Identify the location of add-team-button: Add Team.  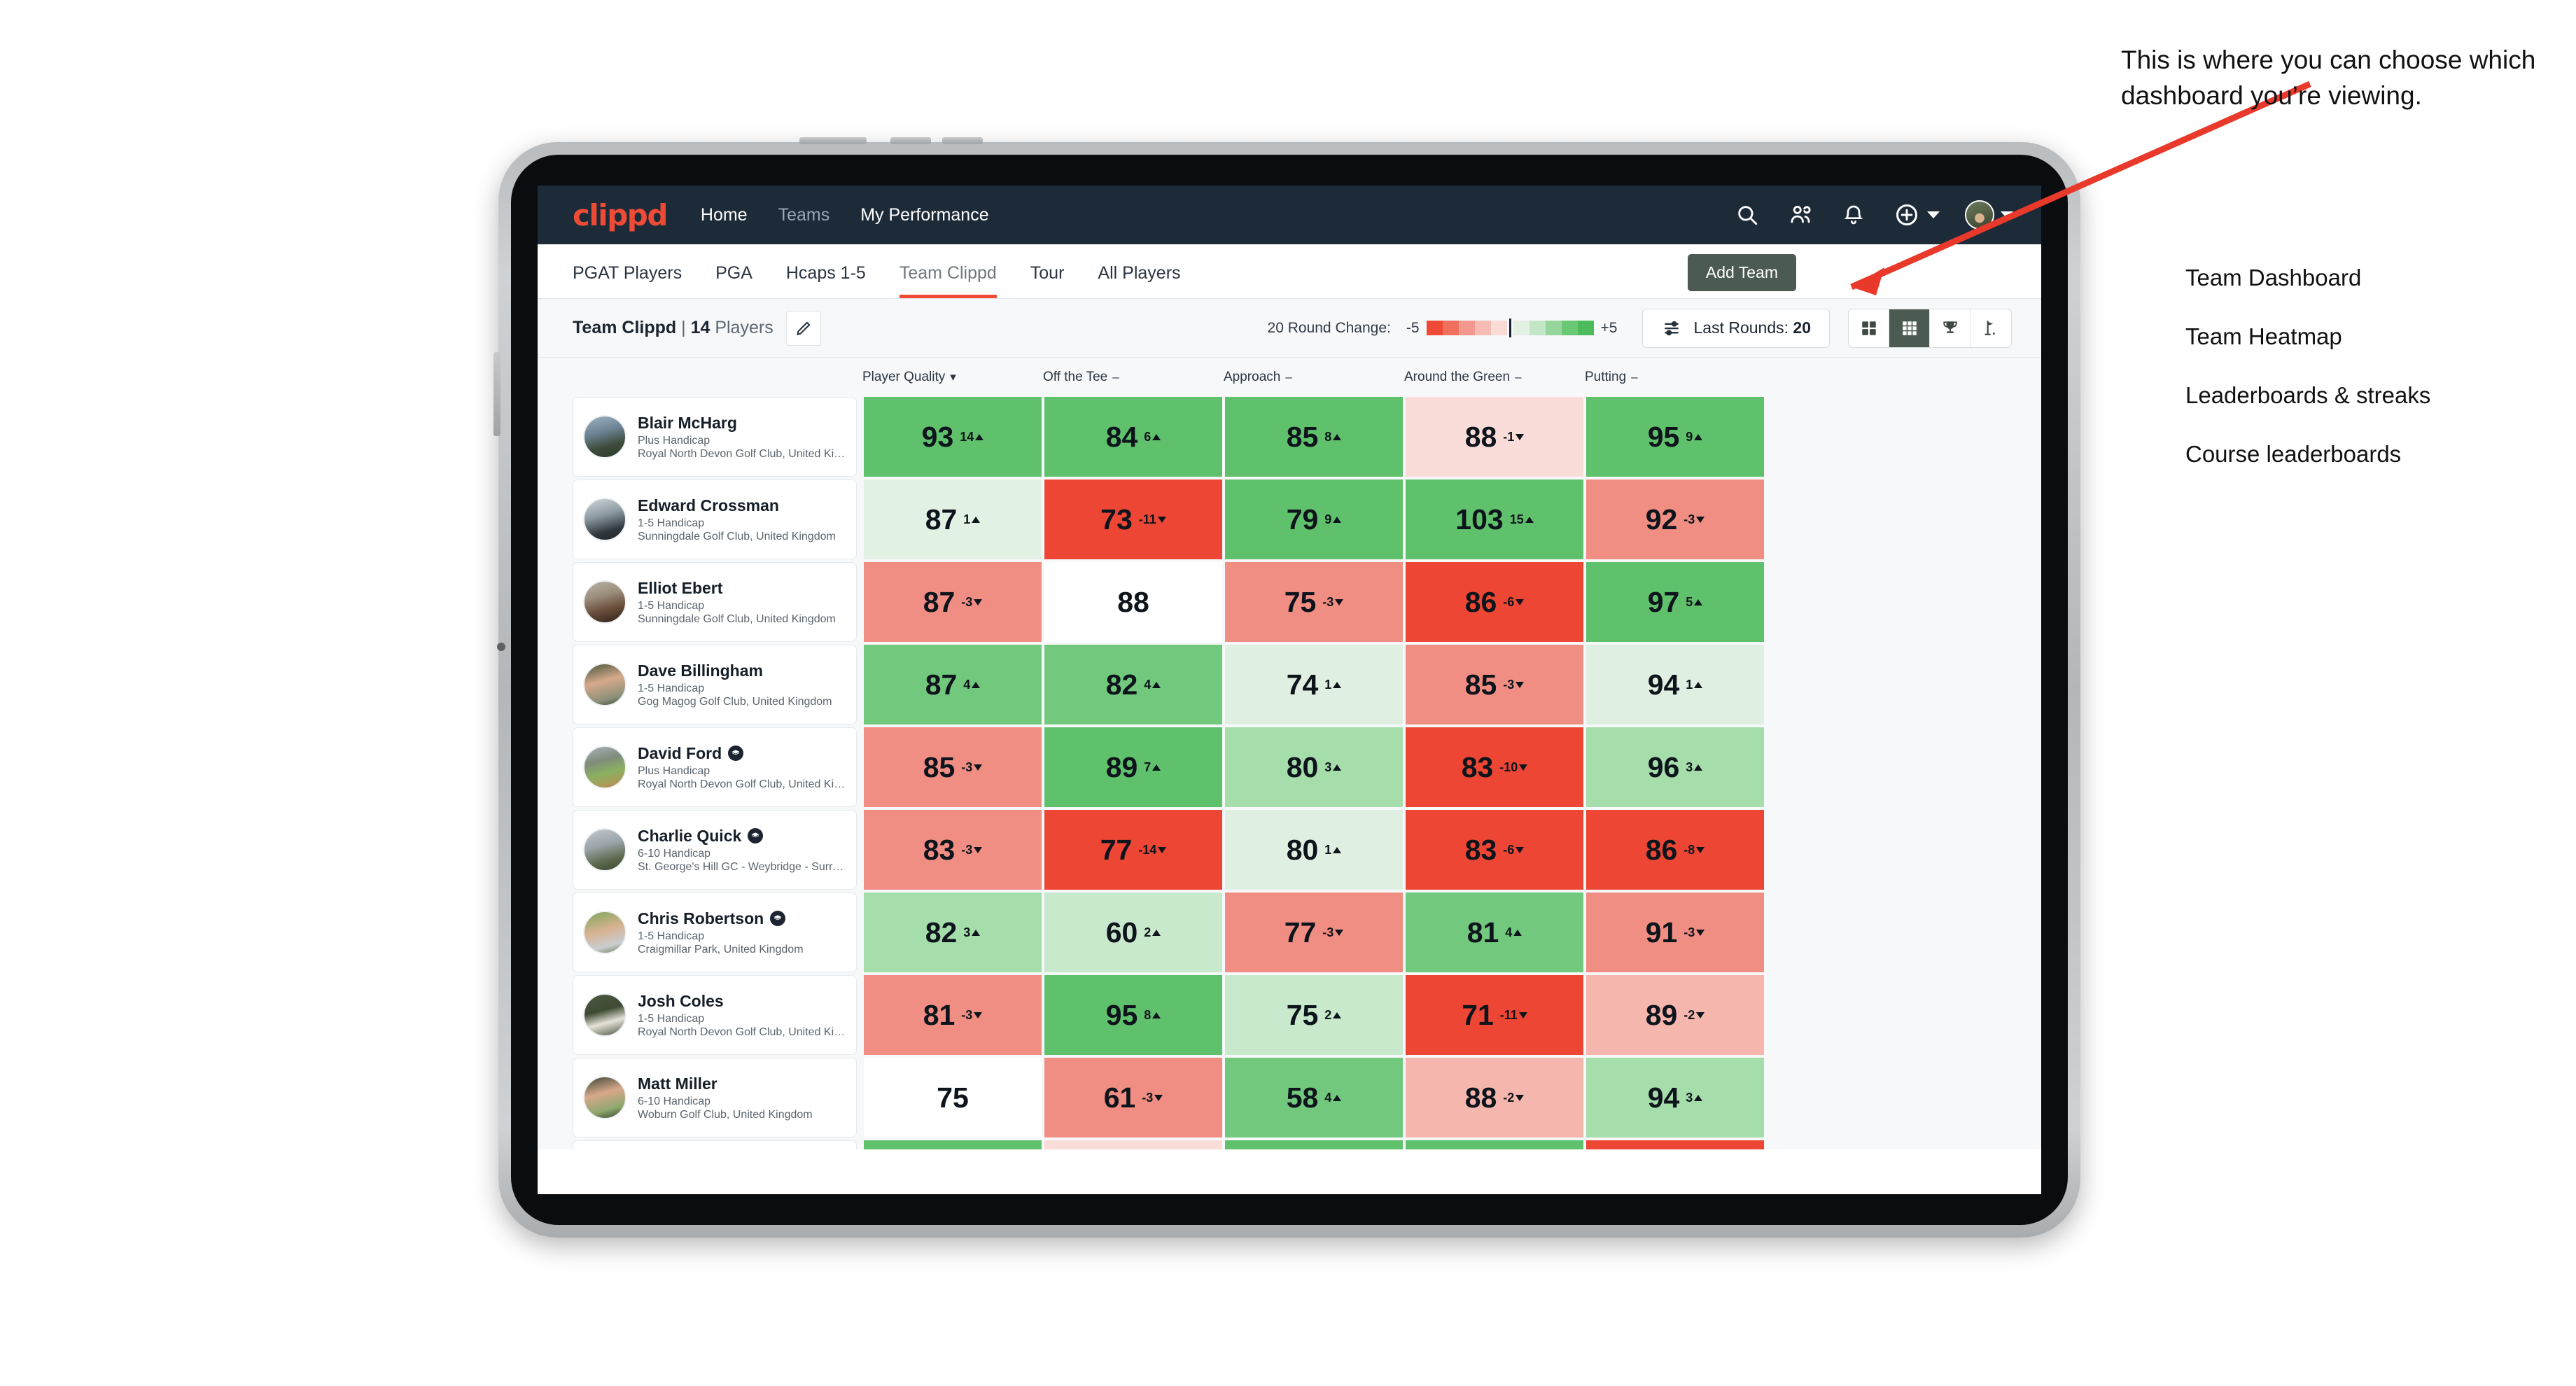
(1741, 272).